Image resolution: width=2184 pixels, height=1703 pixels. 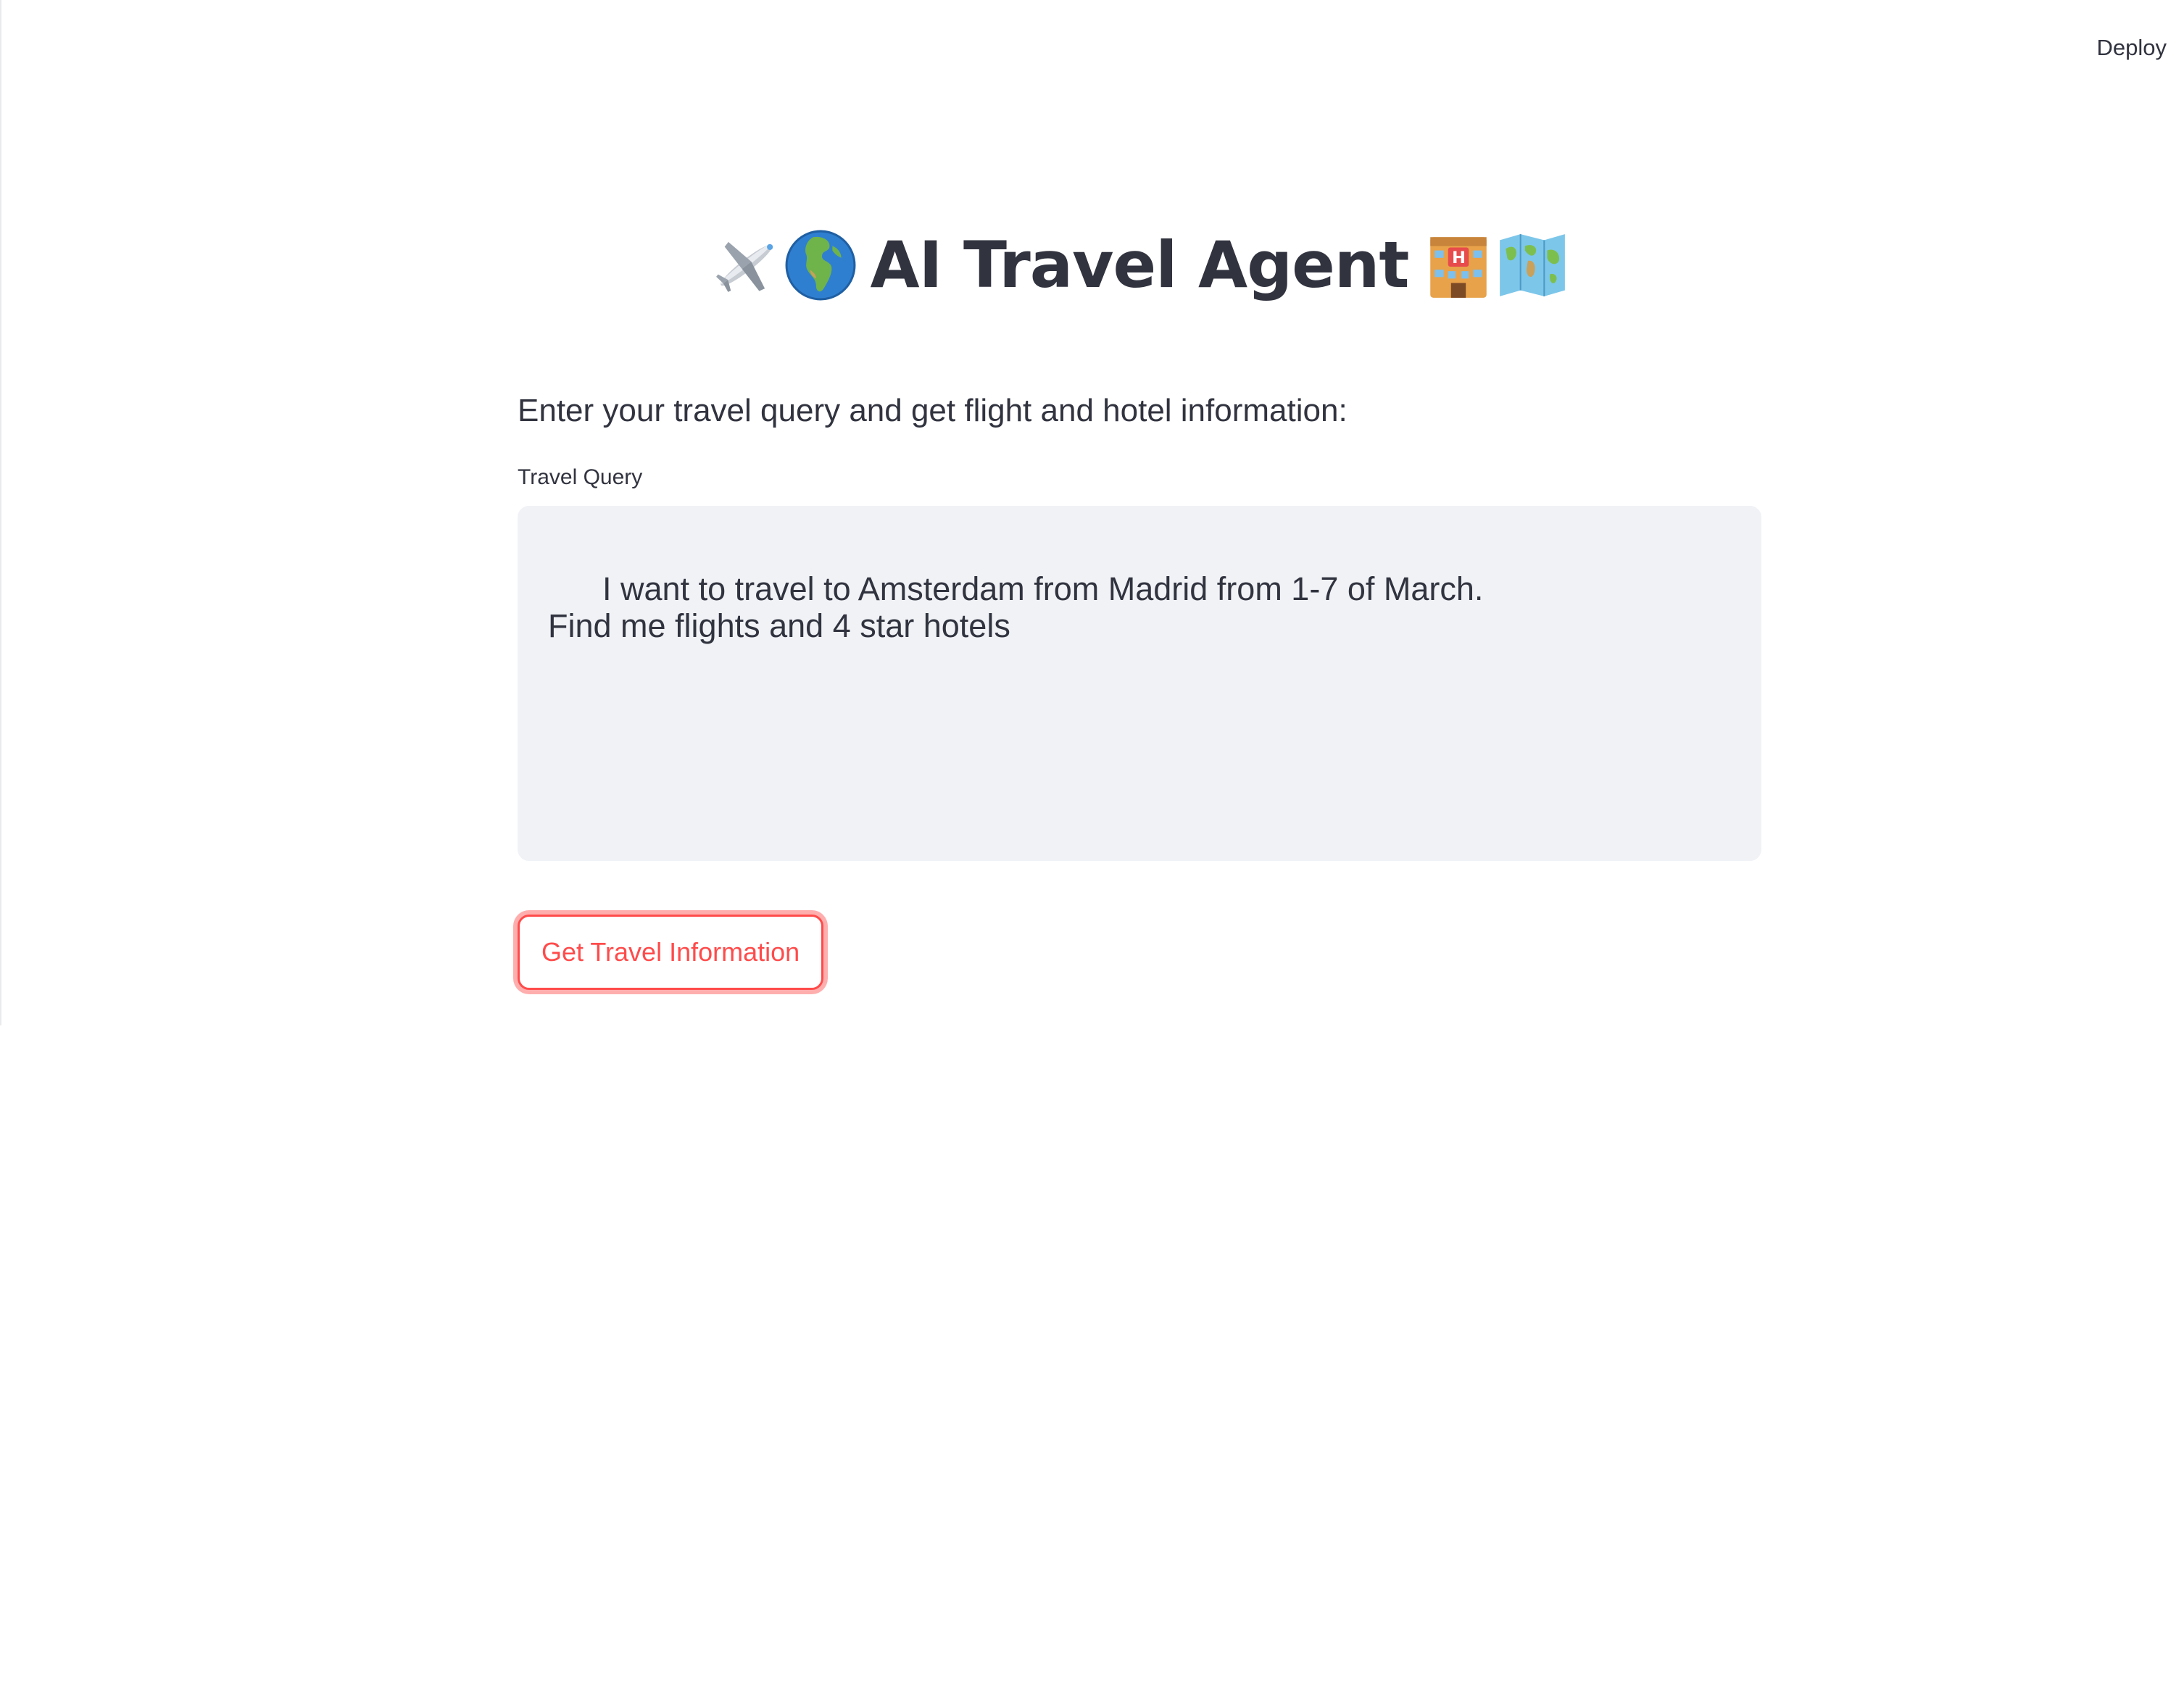 What do you see at coordinates (1092, 45) in the screenshot?
I see `app-header: Deploy` at bounding box center [1092, 45].